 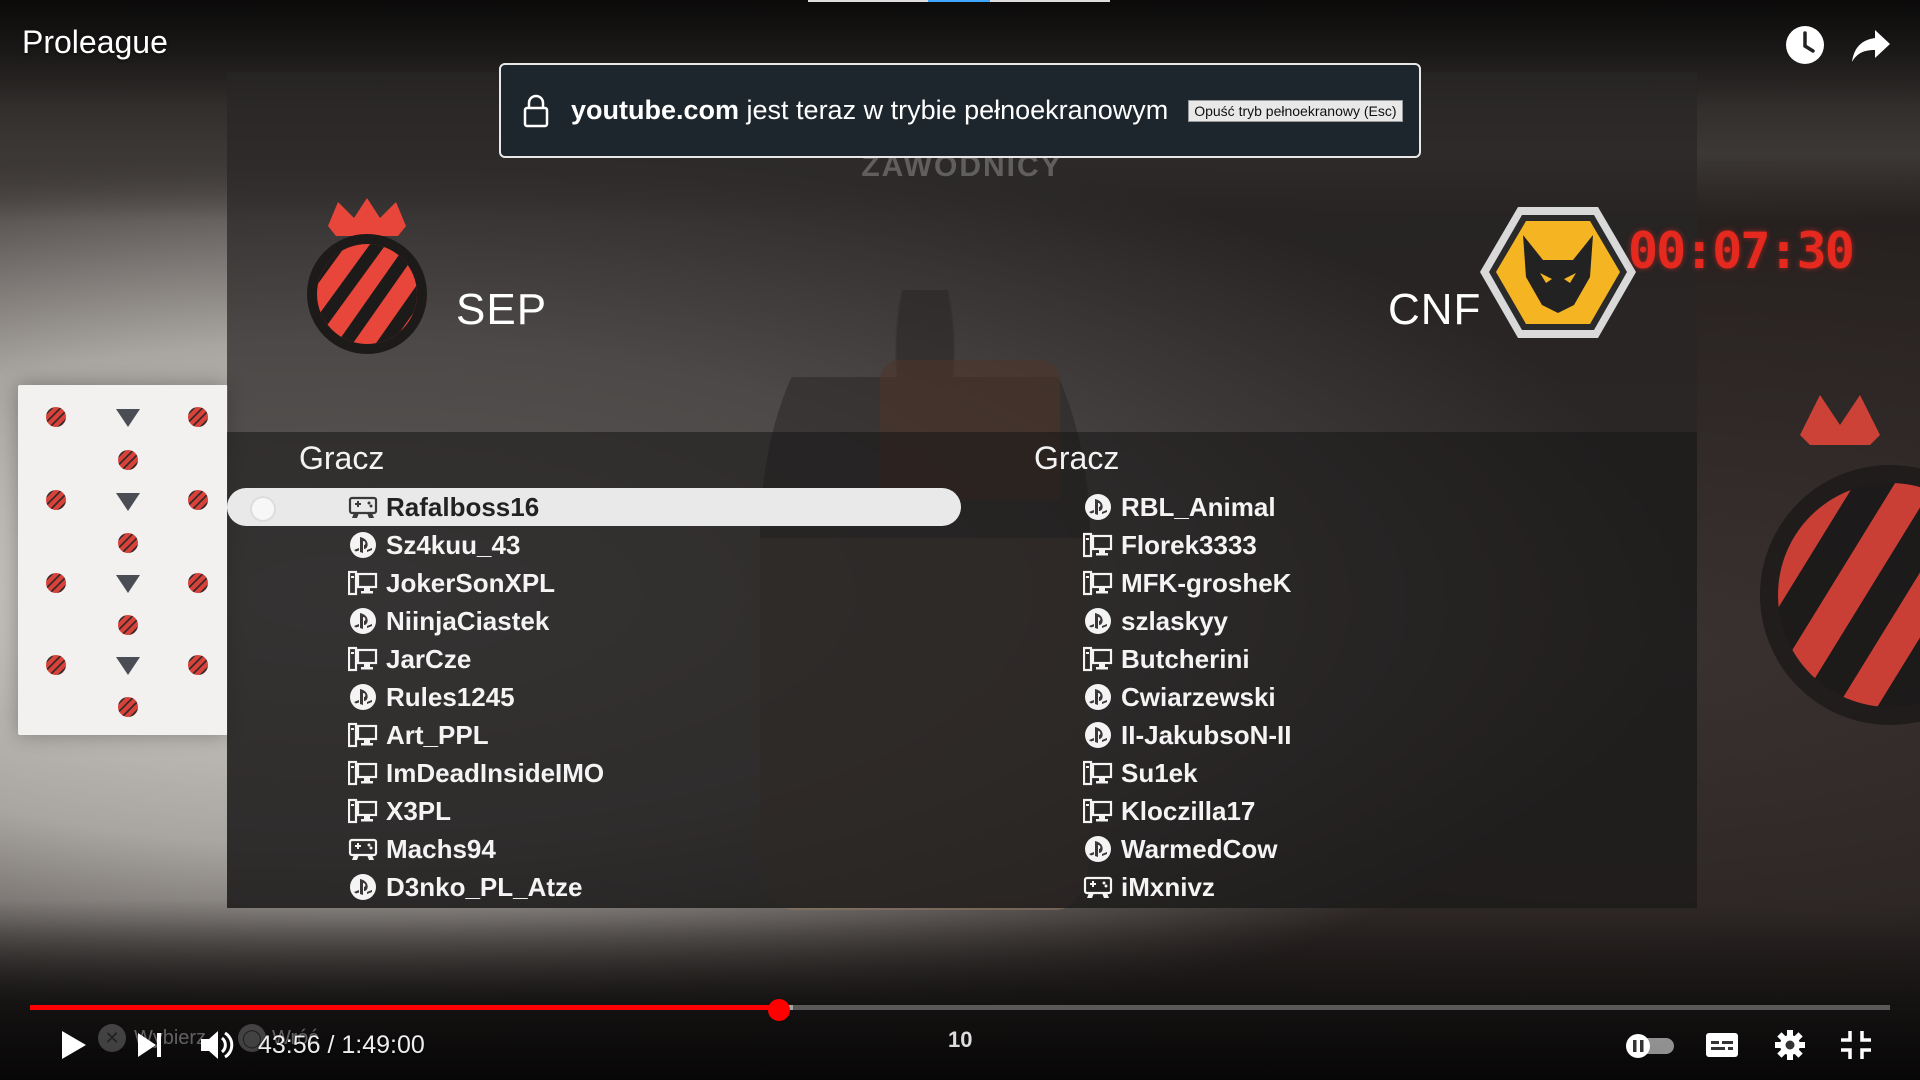 I want to click on next-icon, so click(x=150, y=1045).